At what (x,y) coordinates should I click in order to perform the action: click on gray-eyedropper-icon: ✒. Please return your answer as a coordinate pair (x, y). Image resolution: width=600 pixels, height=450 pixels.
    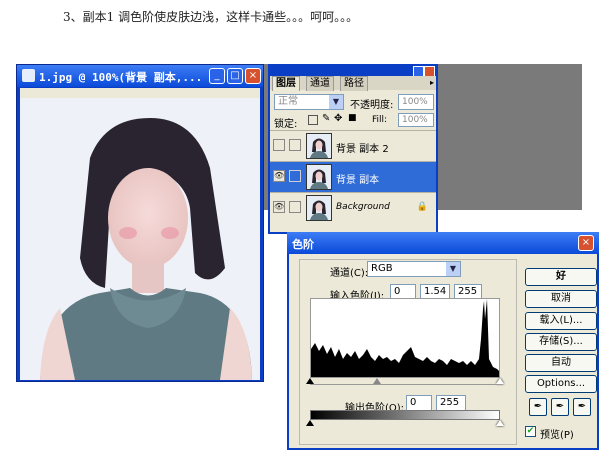
    Looking at the image, I should click on (560, 407).